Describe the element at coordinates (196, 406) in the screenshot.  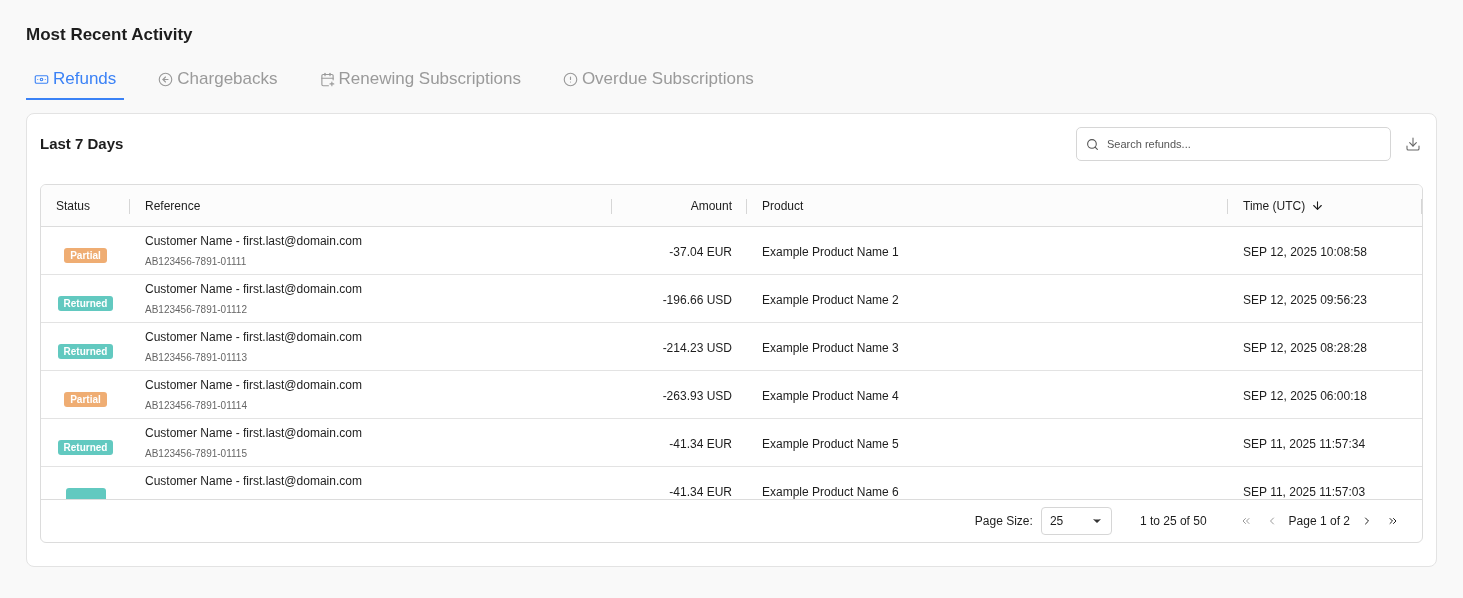
I see `reference-text: AB123456-7891-01114` at that location.